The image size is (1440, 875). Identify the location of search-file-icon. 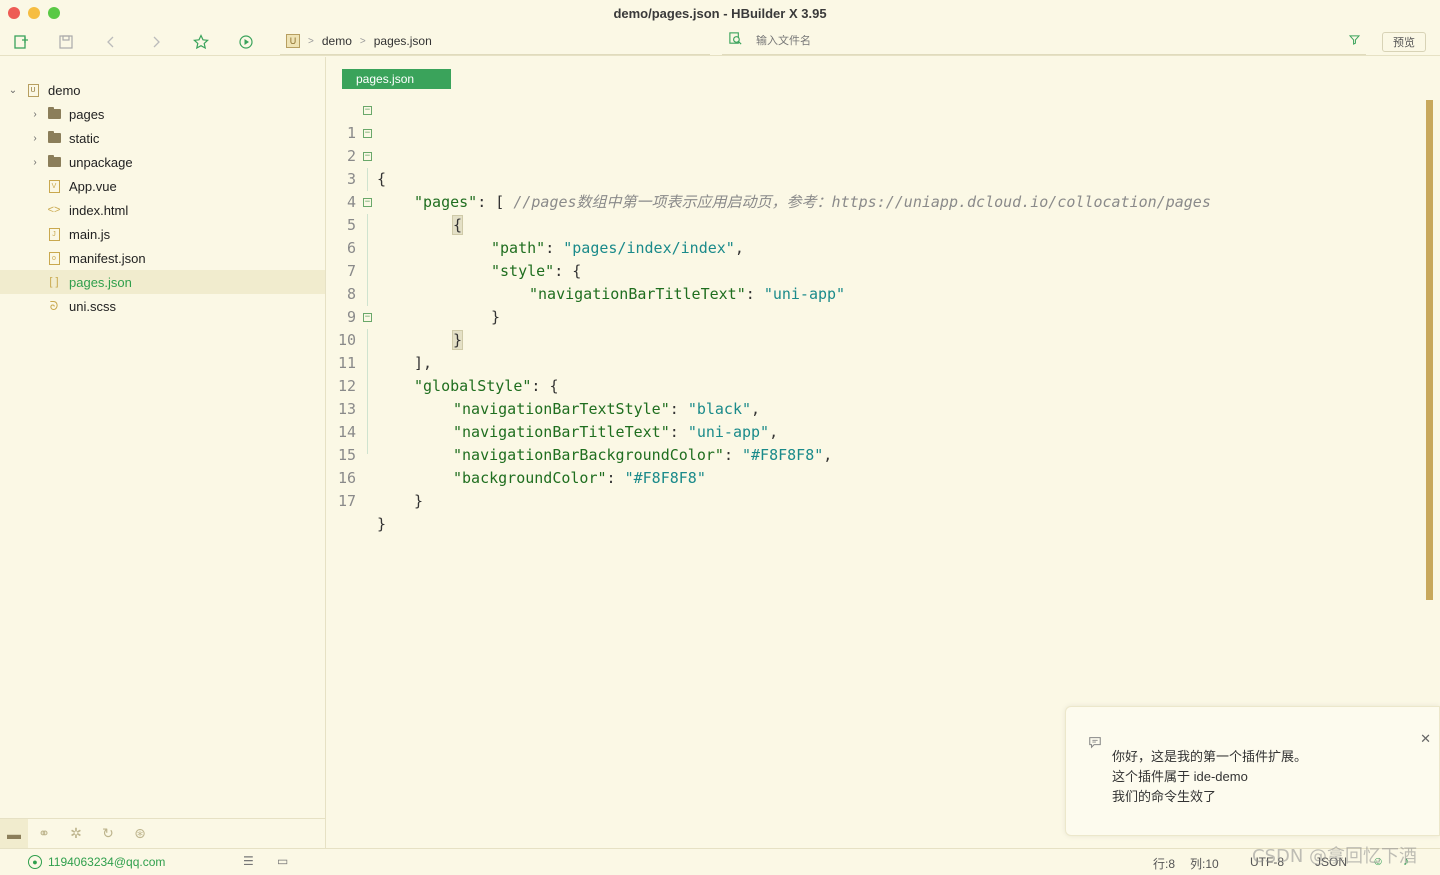
(737, 41).